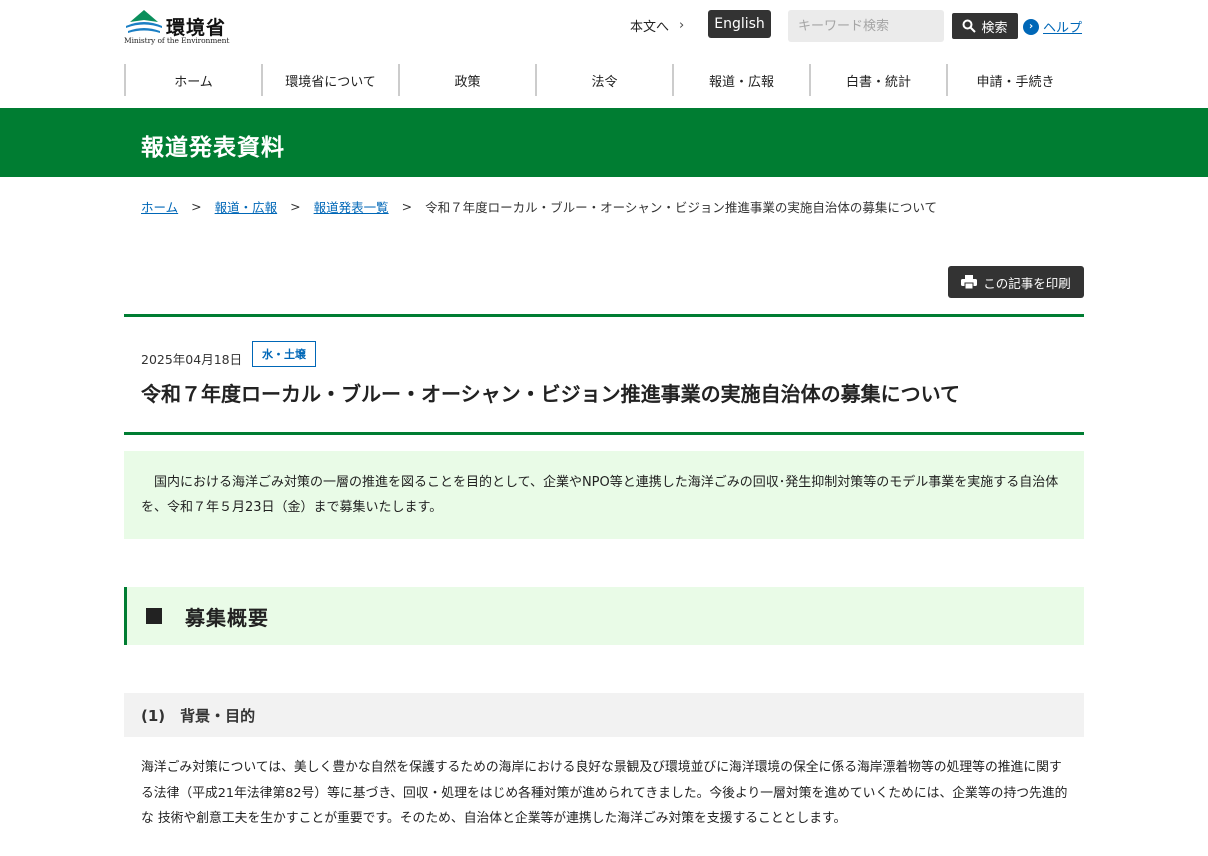 Image resolution: width=1208 pixels, height=856 pixels. I want to click on category-tag: 水・土壌, so click(284, 354).